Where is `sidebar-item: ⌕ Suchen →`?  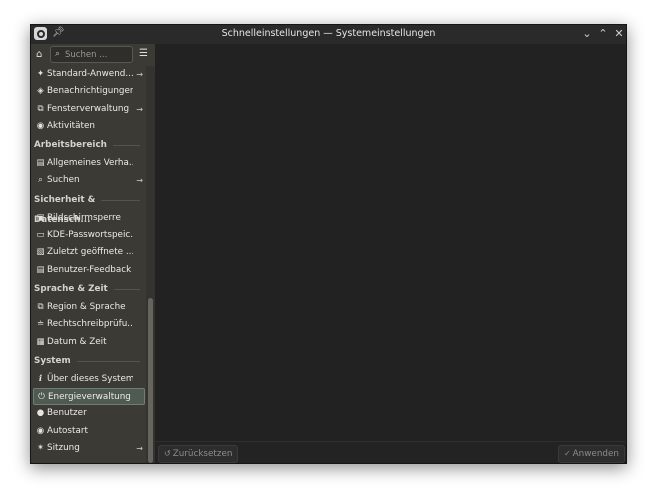 sidebar-item: ⌕ Suchen → is located at coordinates (89, 180).